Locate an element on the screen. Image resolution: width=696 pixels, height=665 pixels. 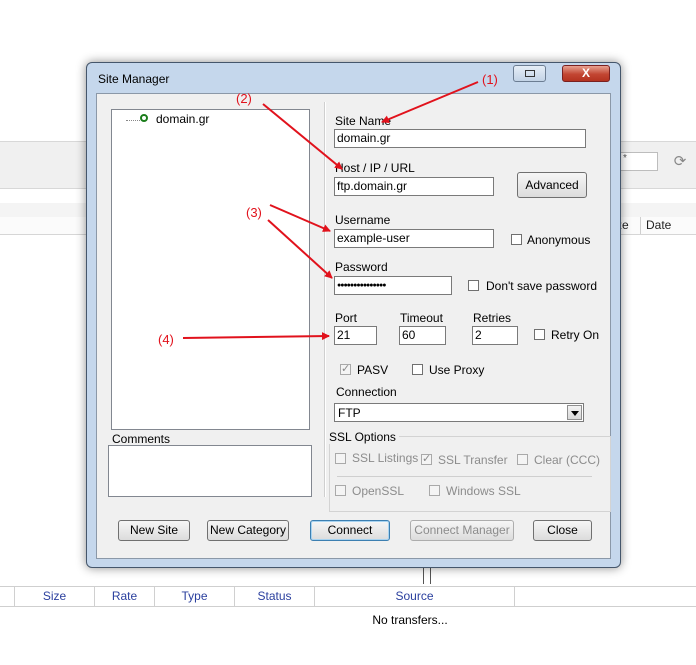
annotation-4: (4) is located at coordinates (166, 339).